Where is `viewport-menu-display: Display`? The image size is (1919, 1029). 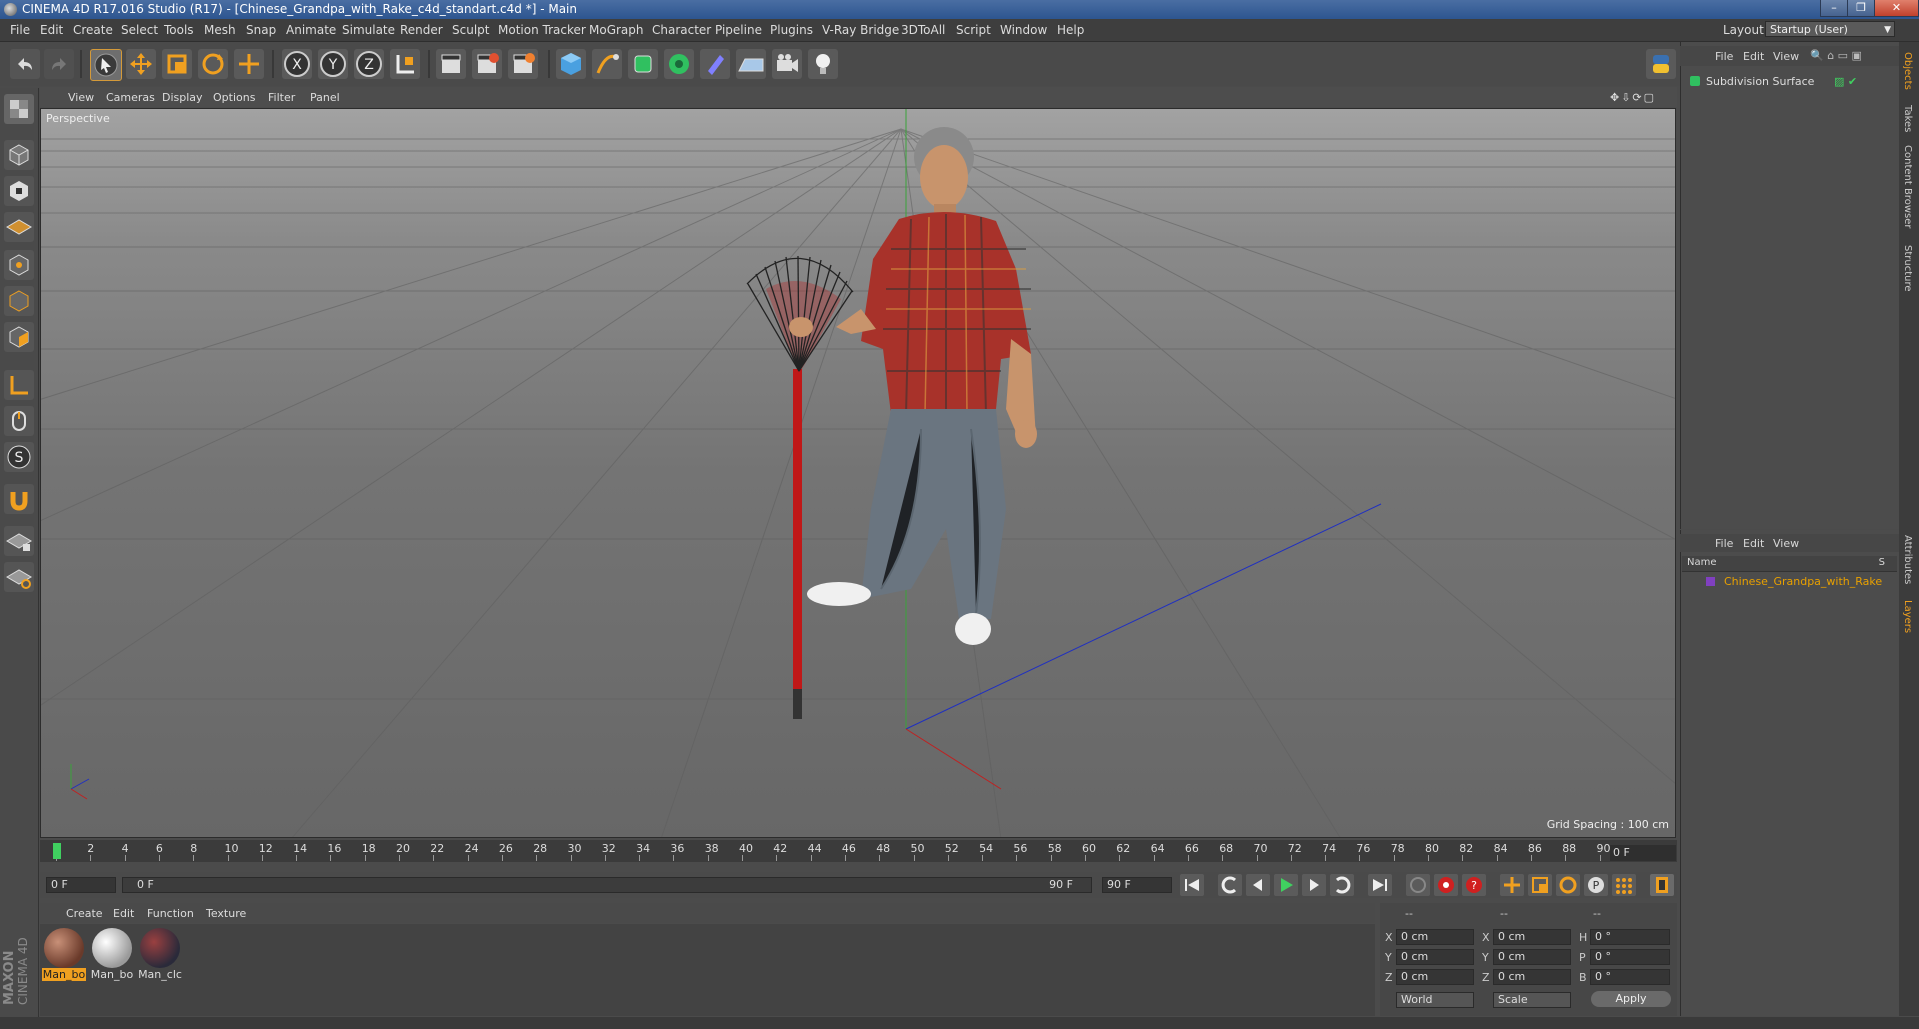
viewport-menu-display: Display is located at coordinates (182, 97).